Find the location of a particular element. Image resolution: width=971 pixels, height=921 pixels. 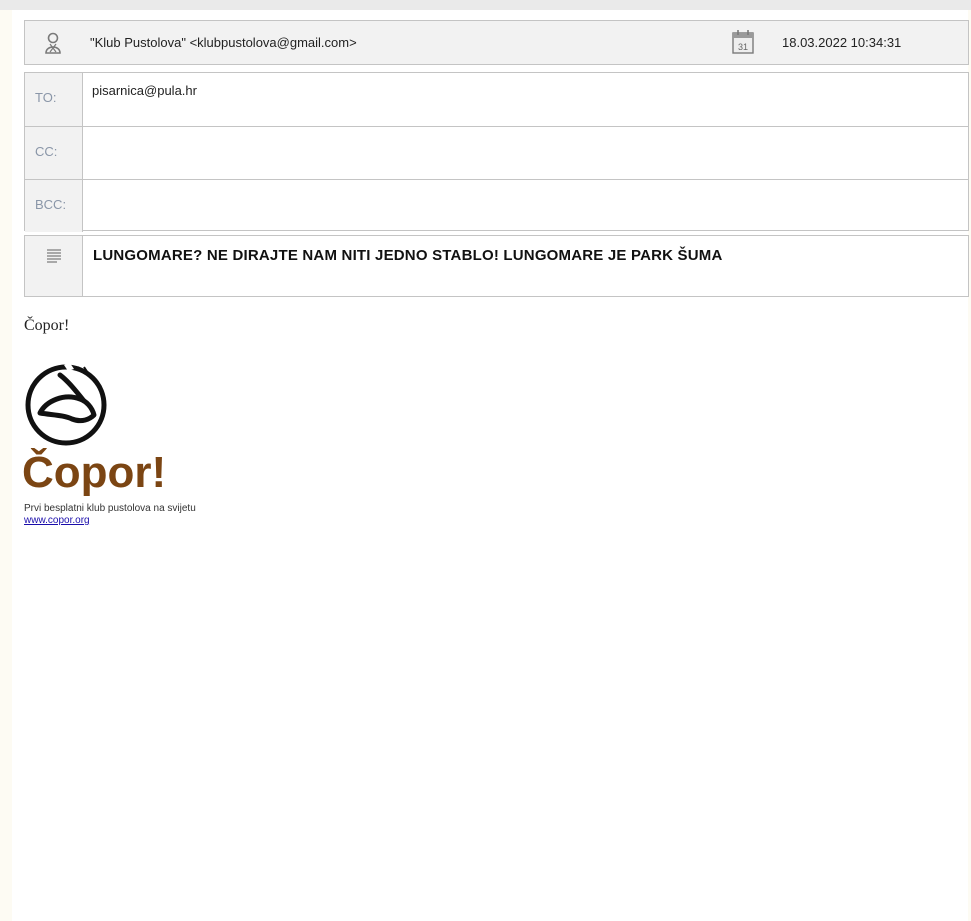

bcc-label-cell: BCC: is located at coordinates (54, 206).